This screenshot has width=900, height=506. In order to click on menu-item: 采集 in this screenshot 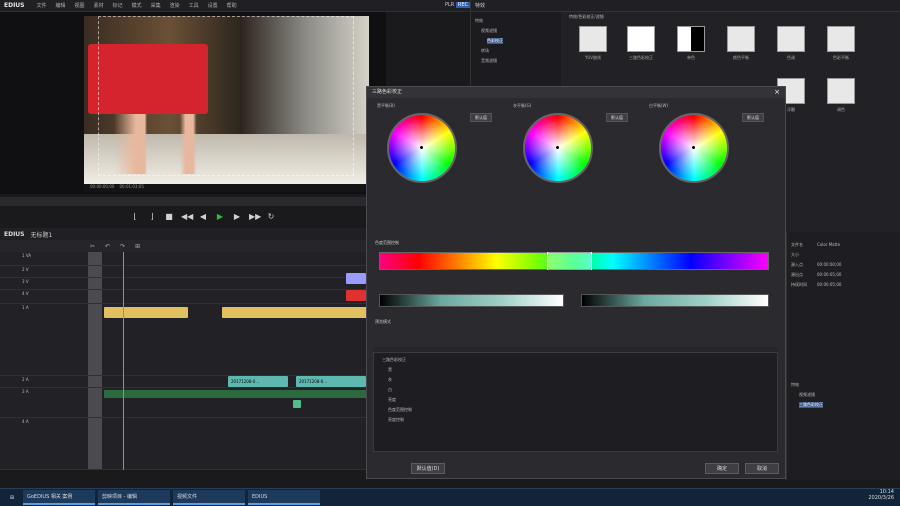, I will do `click(156, 5)`.